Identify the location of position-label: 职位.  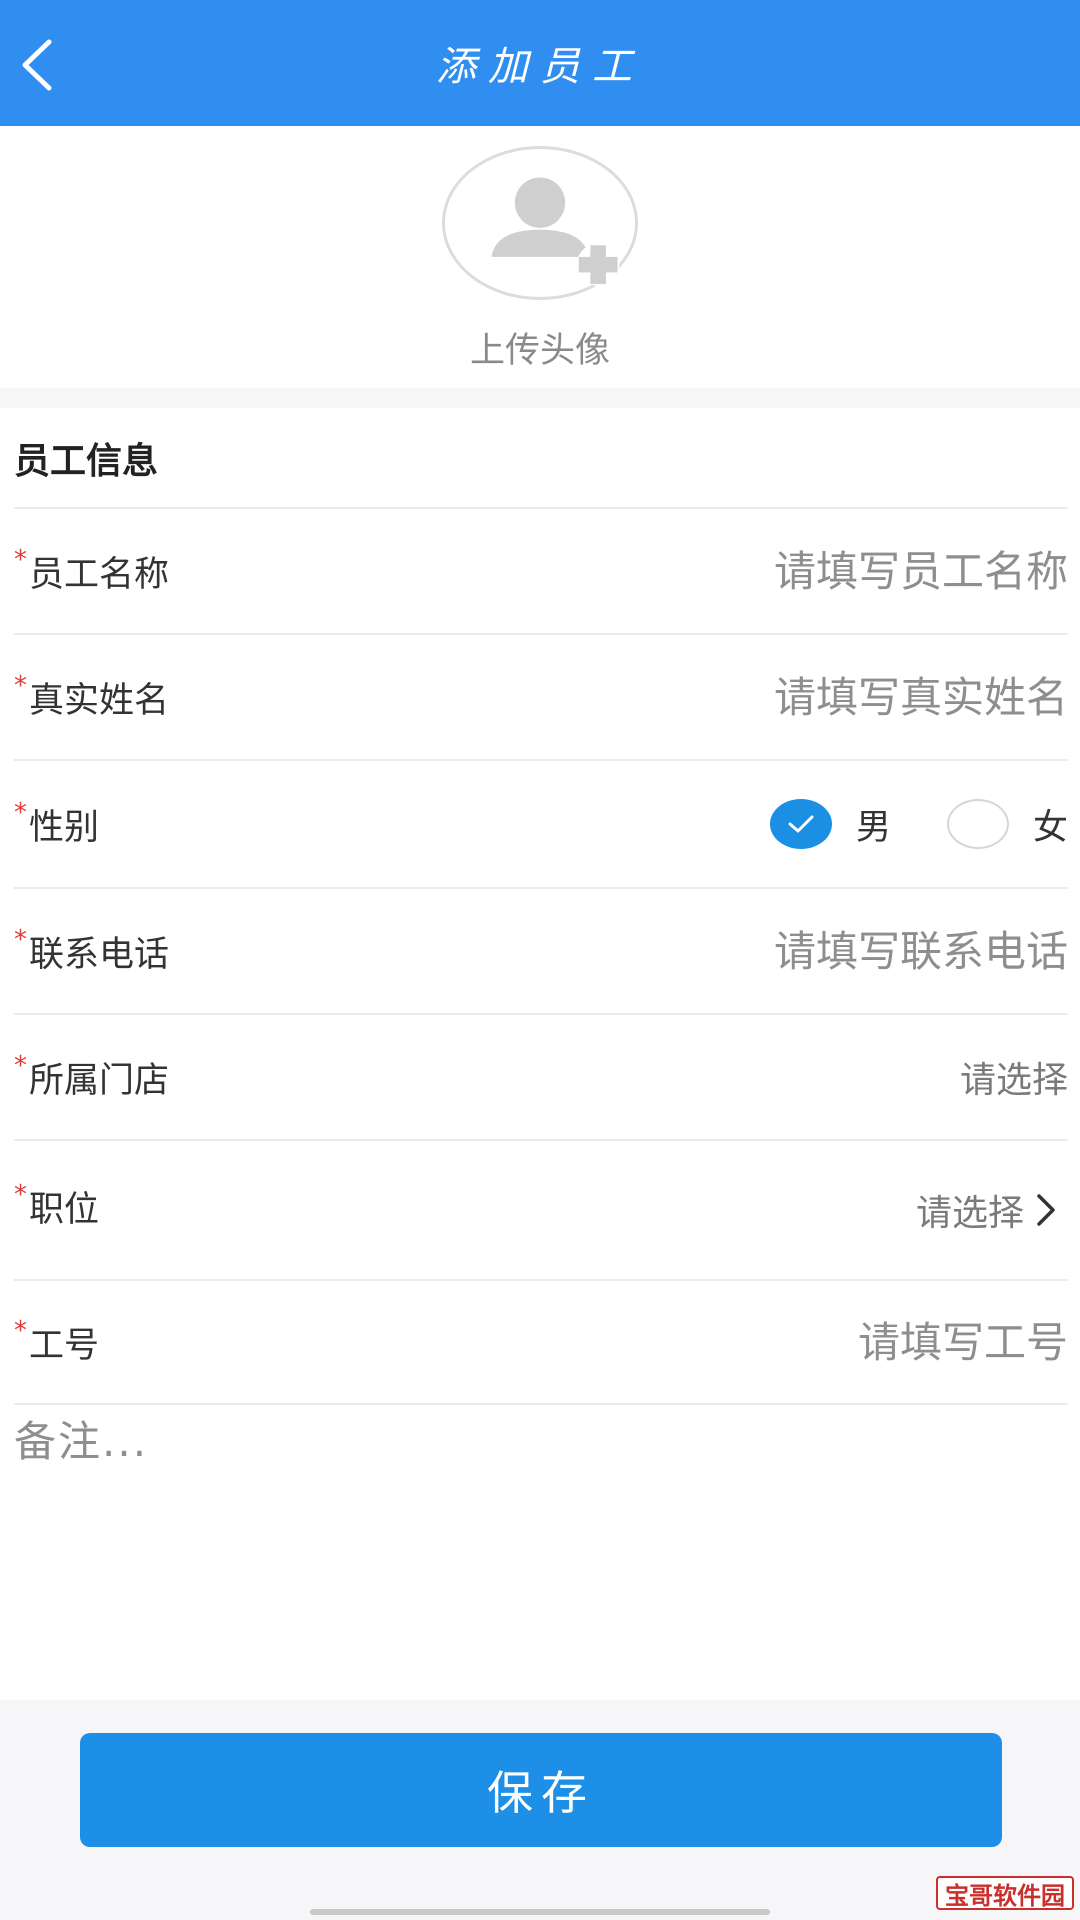
(64, 1210).